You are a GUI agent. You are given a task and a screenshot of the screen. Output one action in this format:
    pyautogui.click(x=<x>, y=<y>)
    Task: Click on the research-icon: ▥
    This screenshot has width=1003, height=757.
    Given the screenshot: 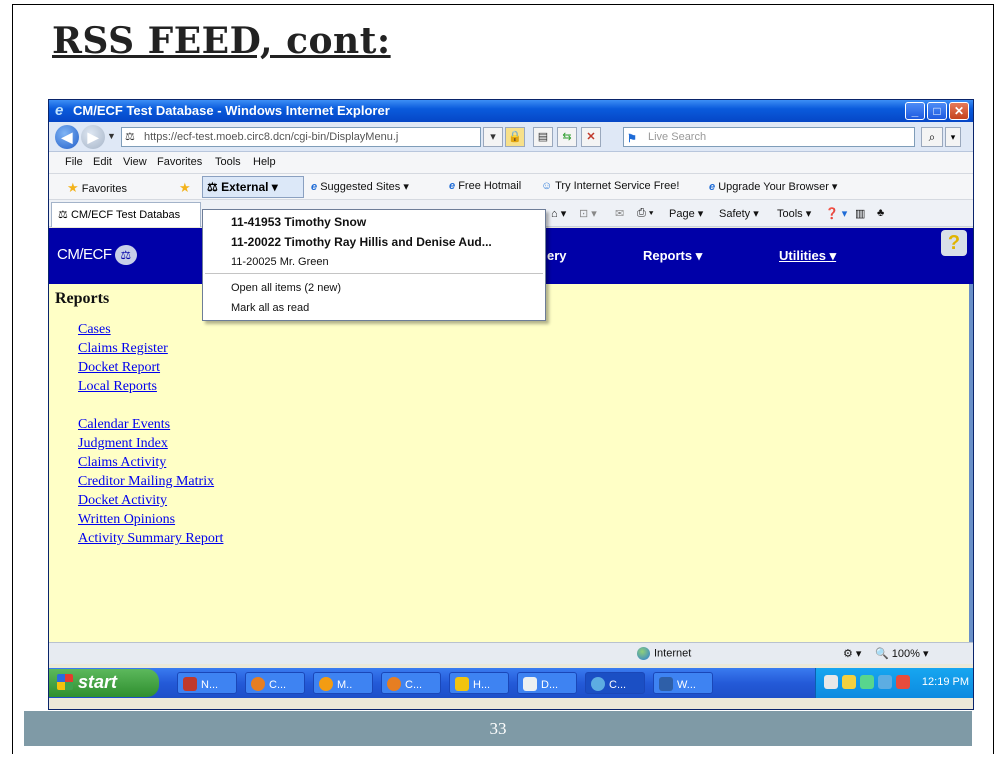 What is the action you would take?
    pyautogui.click(x=860, y=213)
    